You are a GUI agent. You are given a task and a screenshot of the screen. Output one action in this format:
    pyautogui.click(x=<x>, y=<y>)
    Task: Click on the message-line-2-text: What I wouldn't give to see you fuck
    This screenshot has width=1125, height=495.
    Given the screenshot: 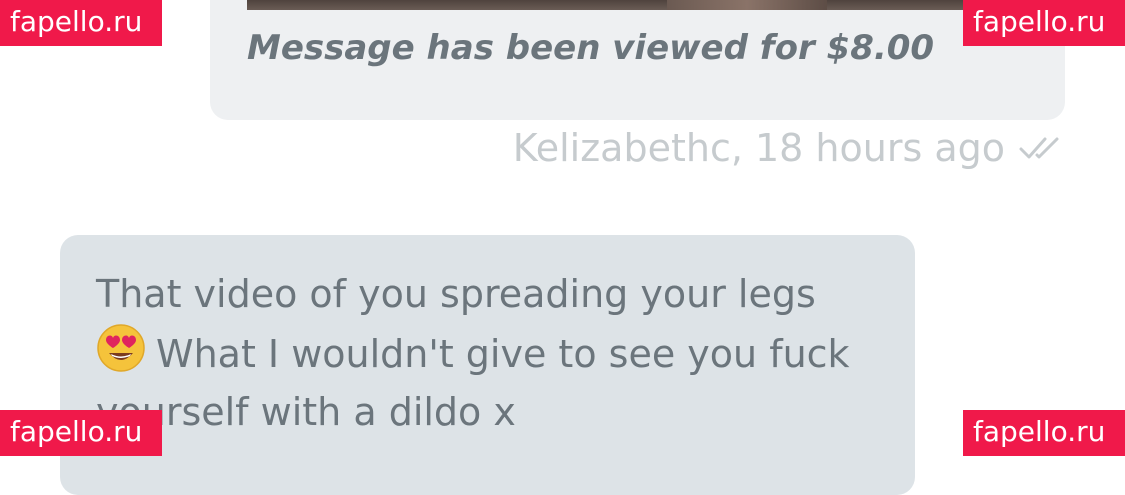 What is the action you would take?
    pyautogui.click(x=503, y=354)
    